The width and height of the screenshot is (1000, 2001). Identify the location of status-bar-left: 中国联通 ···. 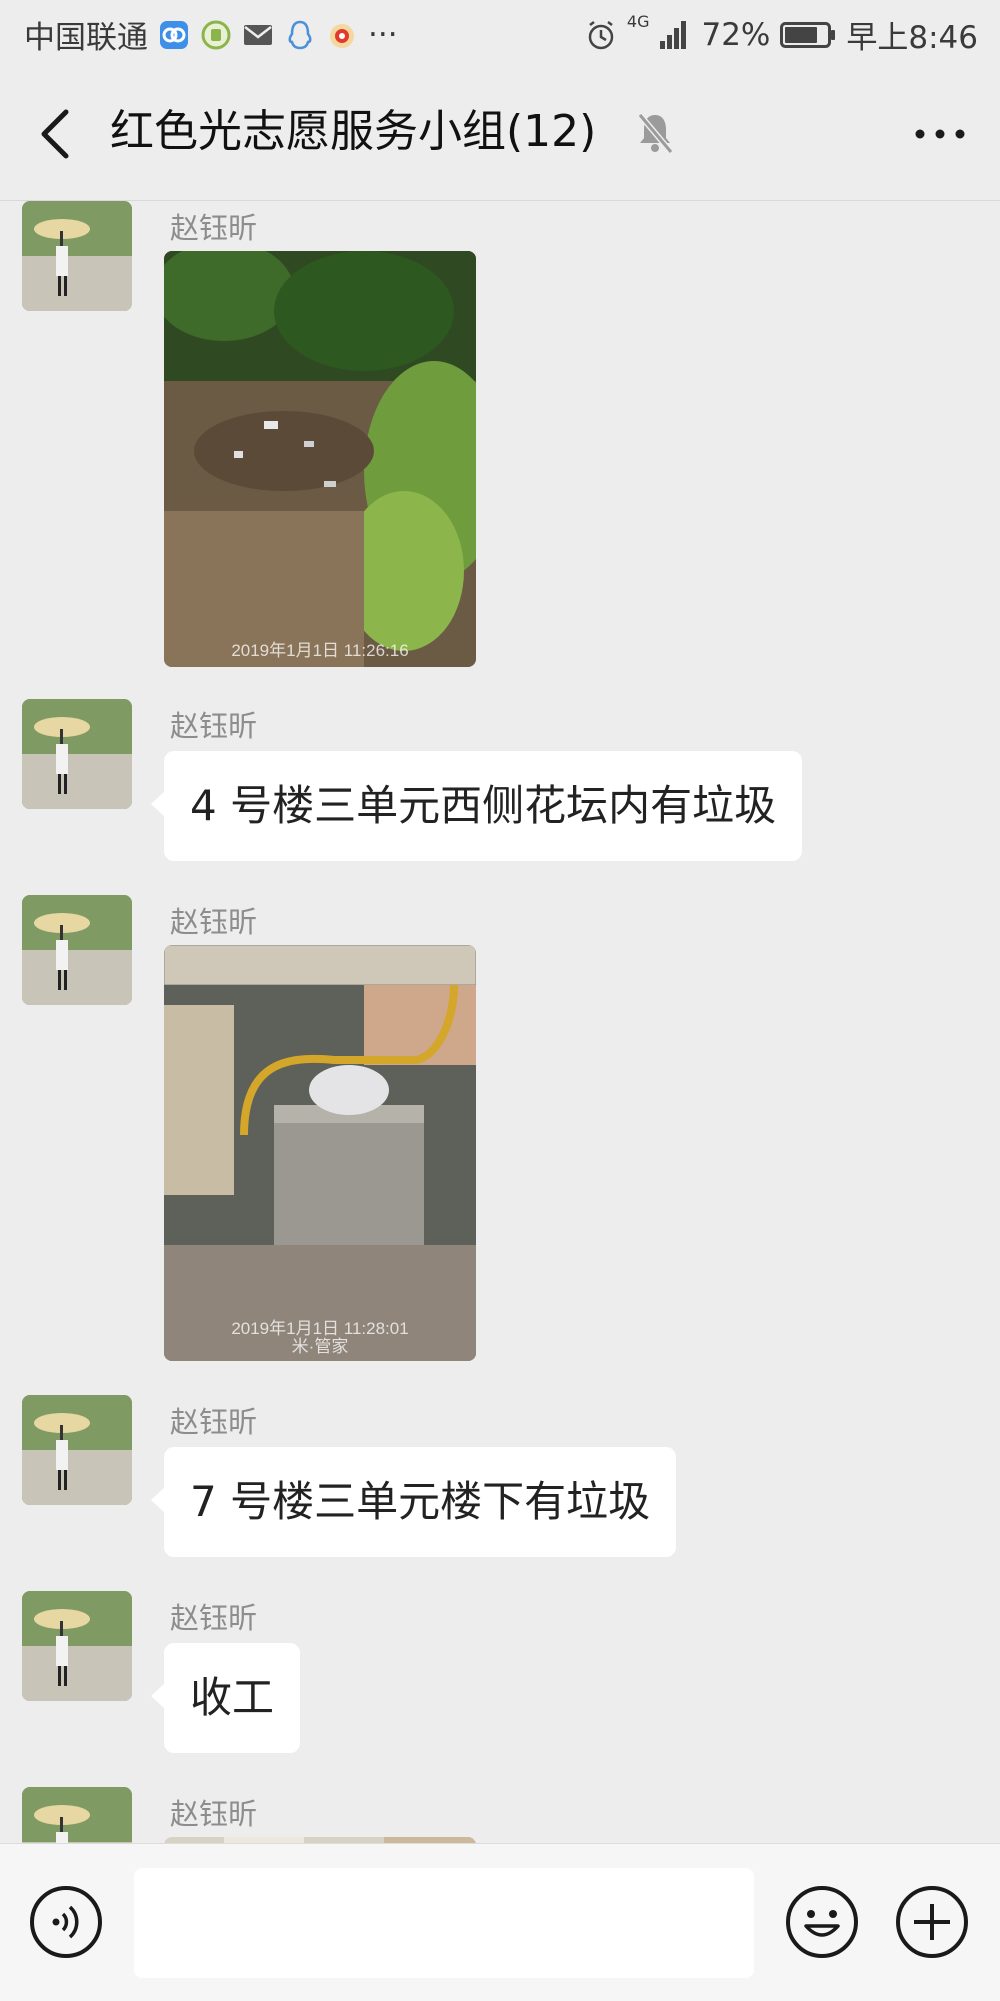
(211, 34).